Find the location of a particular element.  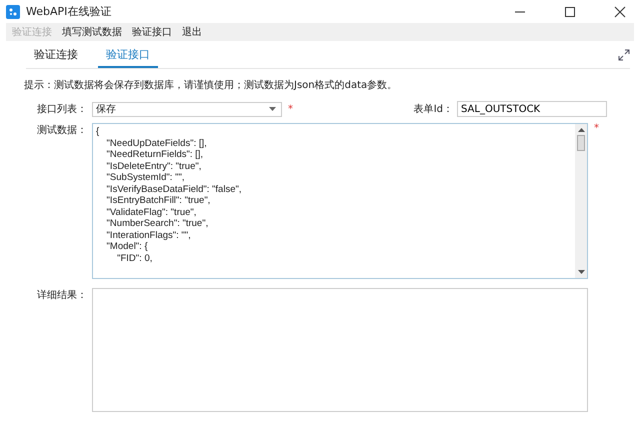

field-label: 详细结果： is located at coordinates (62, 295).